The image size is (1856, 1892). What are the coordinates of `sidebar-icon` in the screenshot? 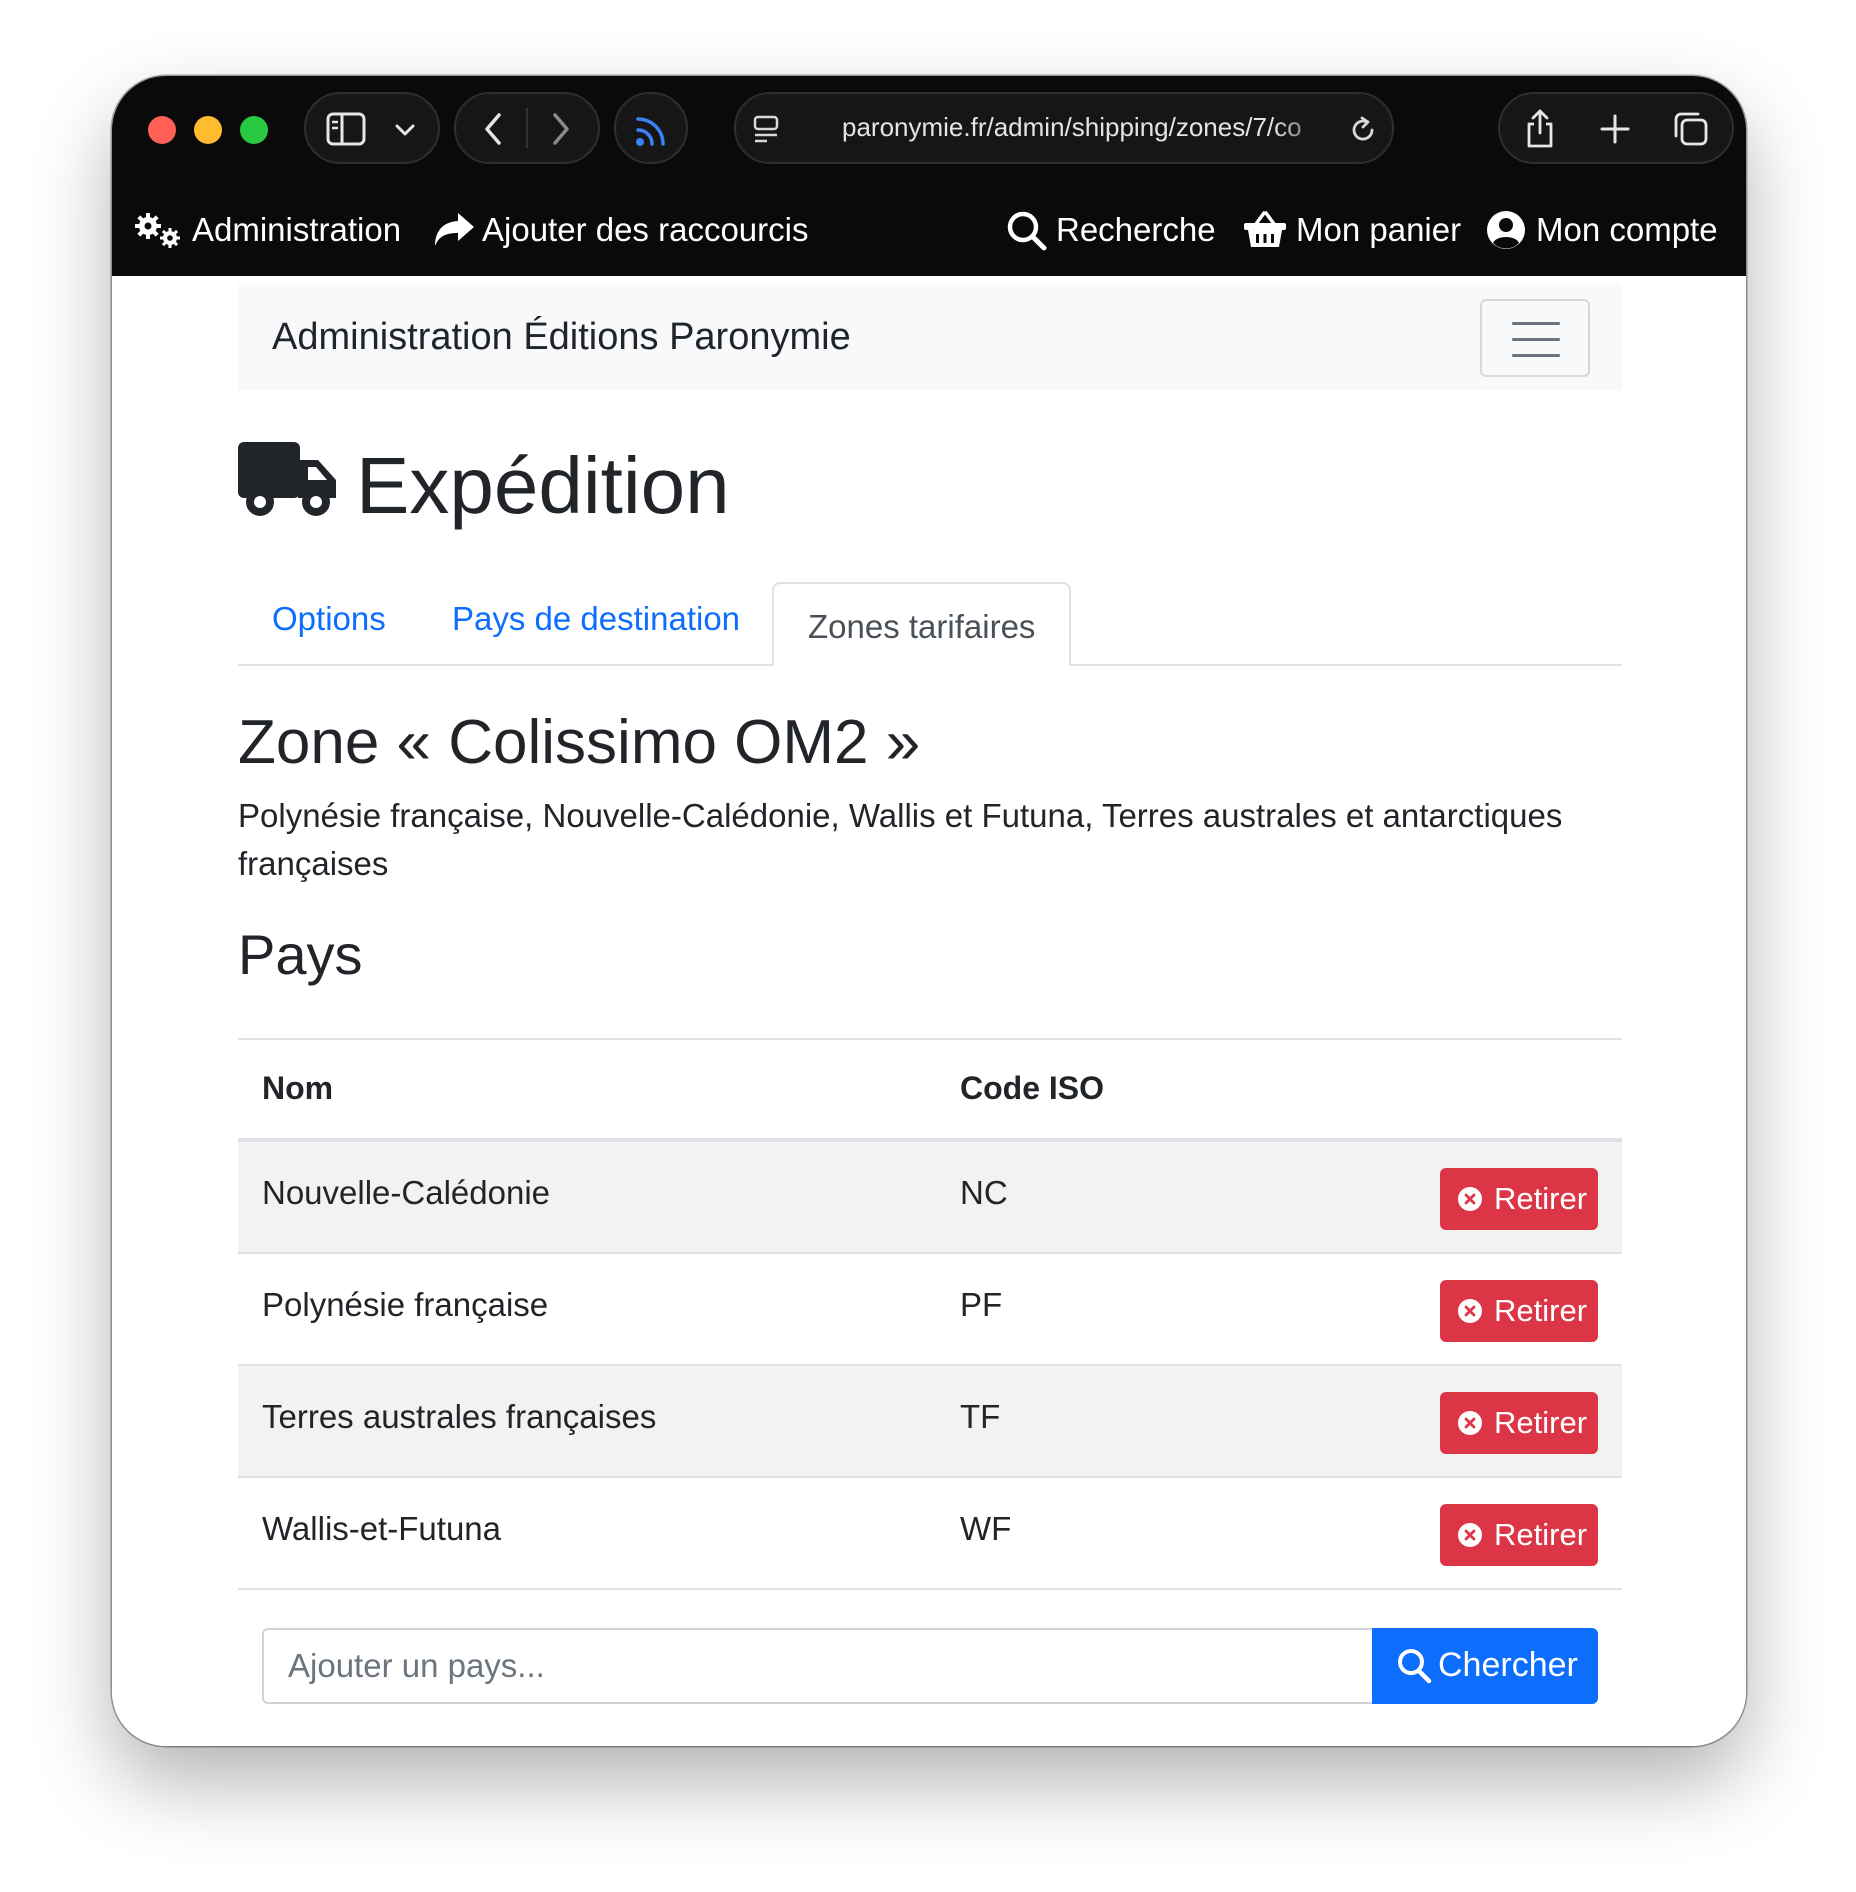 It's located at (346, 129).